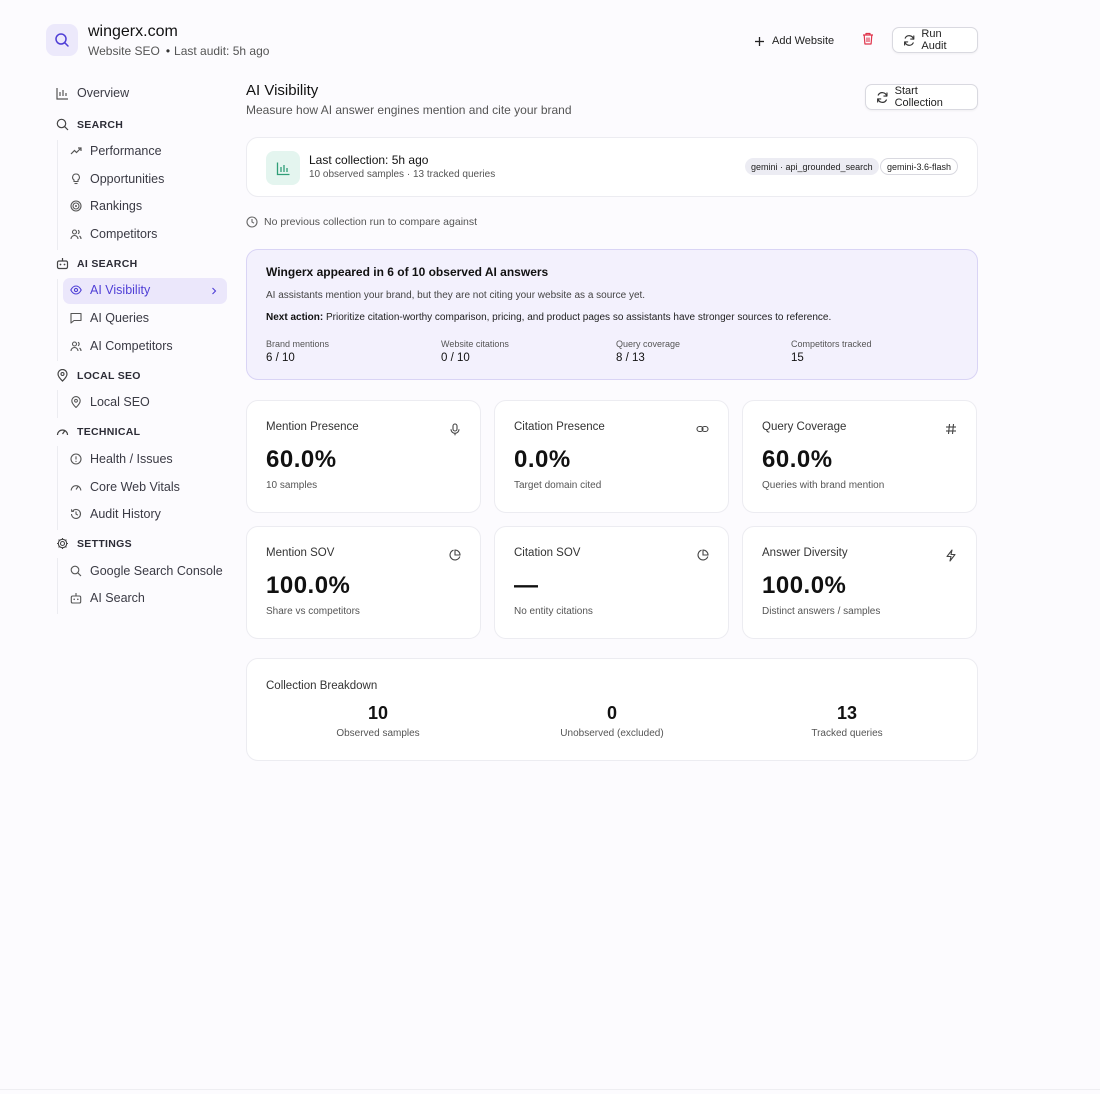 The width and height of the screenshot is (1100, 1094). Describe the element at coordinates (402, 174) in the screenshot. I see `collection-subtitle: 10 observed samples · 13 tracked queries` at that location.